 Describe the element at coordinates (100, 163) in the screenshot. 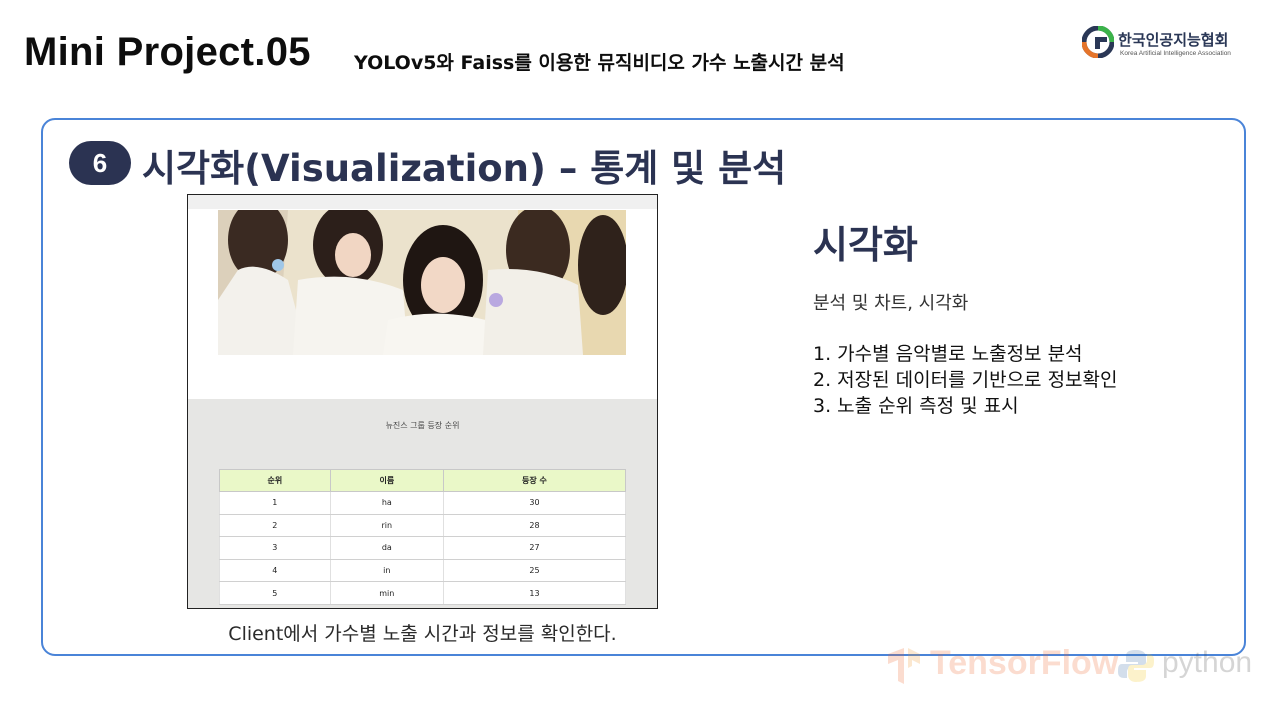

I see `step-number-badge: 6` at that location.